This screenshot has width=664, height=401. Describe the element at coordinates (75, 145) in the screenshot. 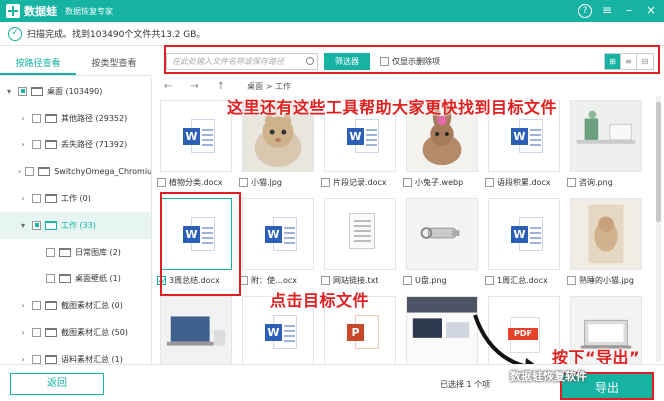

I see `tree-row: › 丢失路径 (71392)` at that location.